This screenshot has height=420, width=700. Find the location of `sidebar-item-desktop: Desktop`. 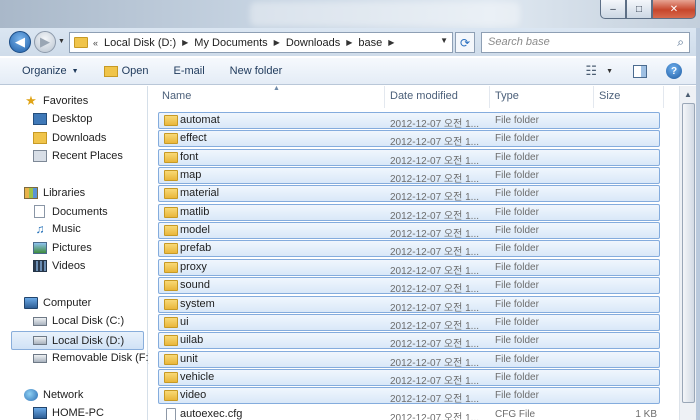

sidebar-item-desktop: Desktop is located at coordinates (62, 119).